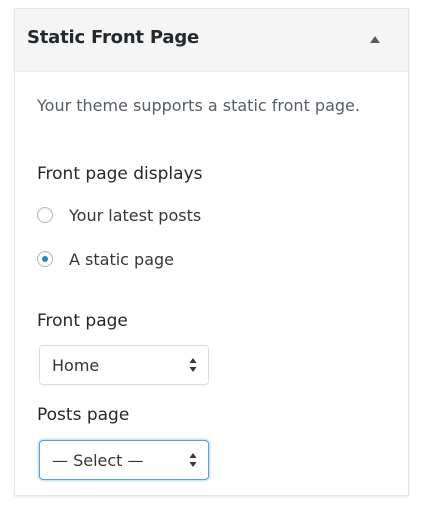  Describe the element at coordinates (198, 105) in the screenshot. I see `panel-description: Your theme supports a static front page.` at that location.